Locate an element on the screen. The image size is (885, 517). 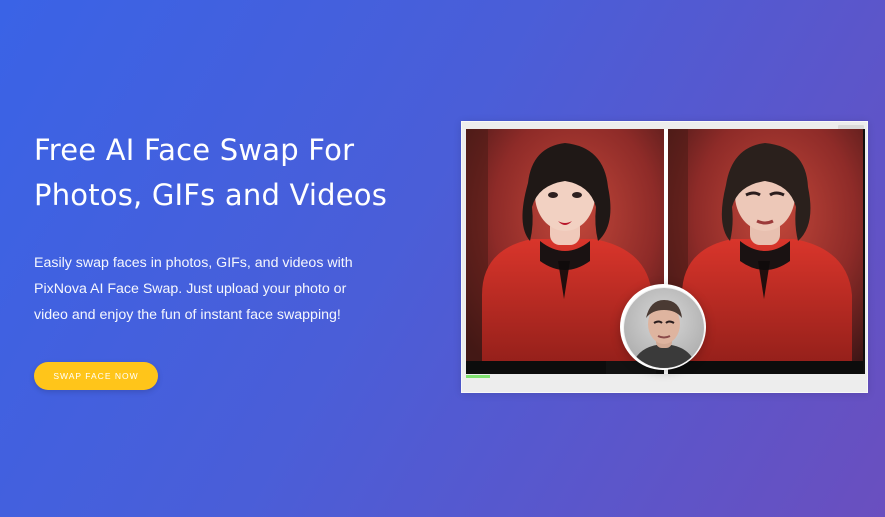
upload-progress-indicator is located at coordinates (478, 376).